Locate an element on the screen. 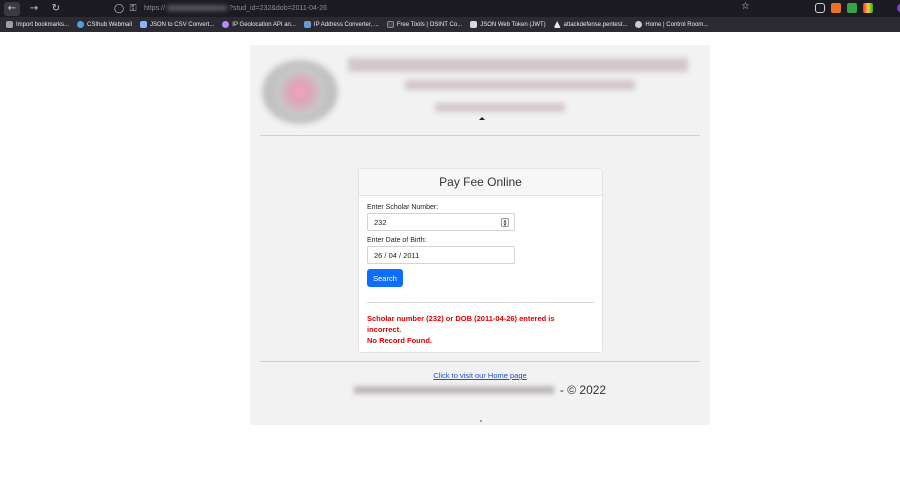 Image resolution: width=900 pixels, height=501 pixels. error-line-2: incorrect. is located at coordinates (384, 329).